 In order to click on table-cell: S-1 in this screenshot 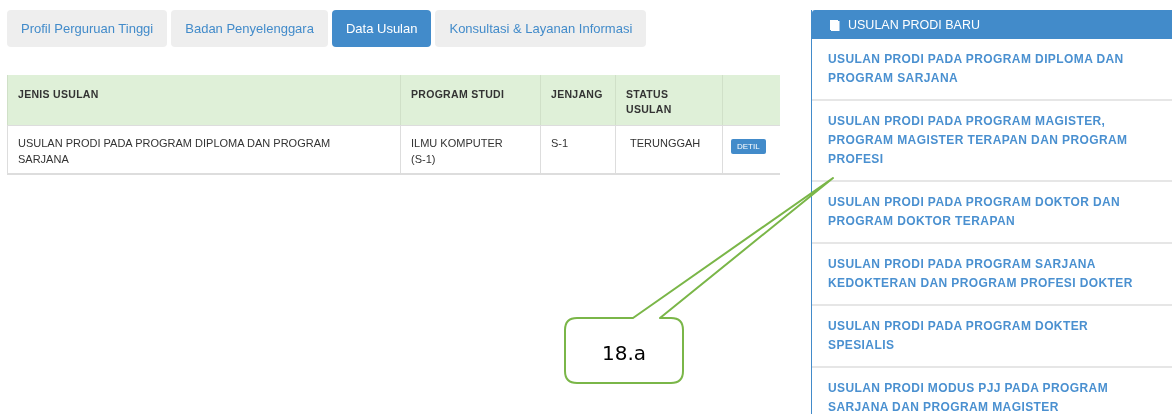, I will do `click(577, 149)`.